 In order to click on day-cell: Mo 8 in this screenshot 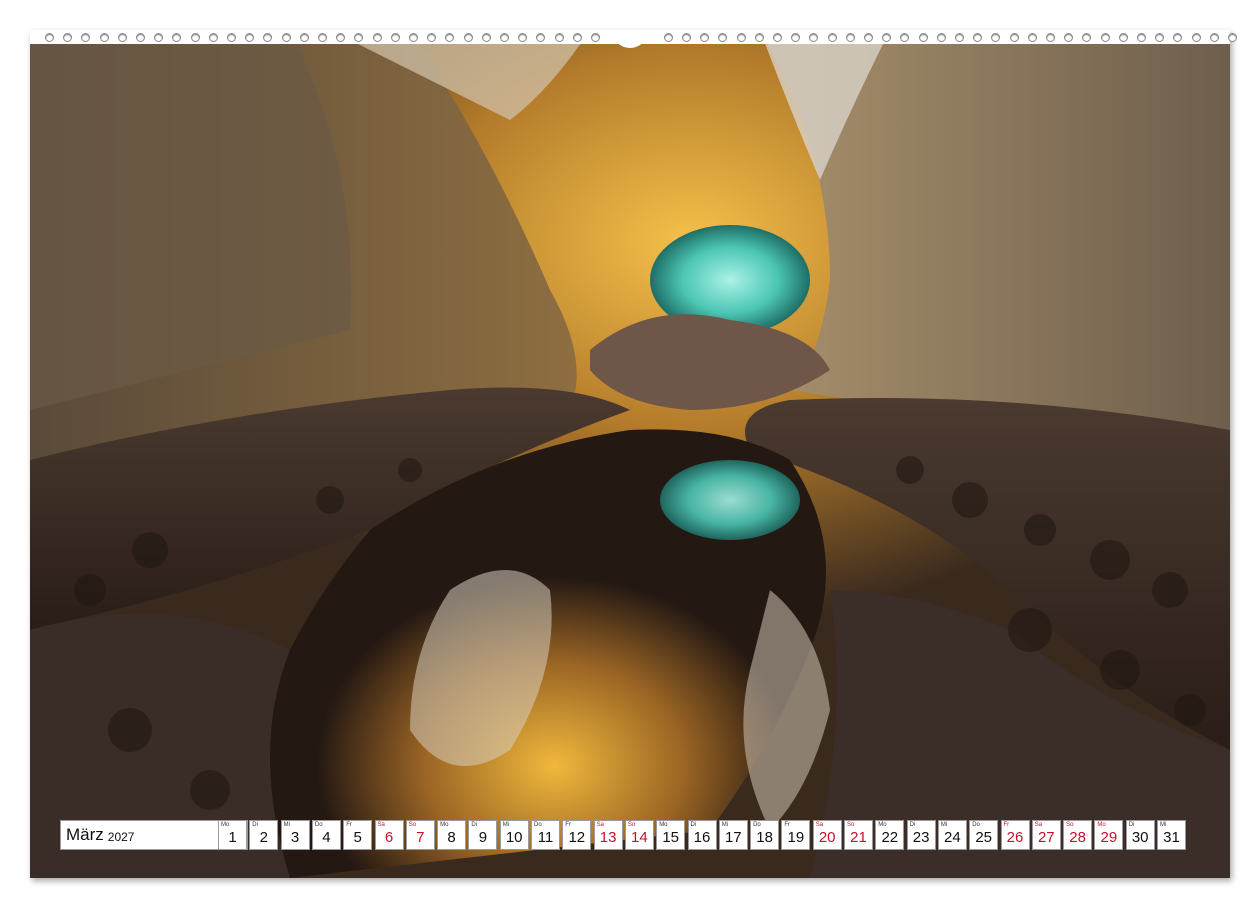, I will do `click(452, 835)`.